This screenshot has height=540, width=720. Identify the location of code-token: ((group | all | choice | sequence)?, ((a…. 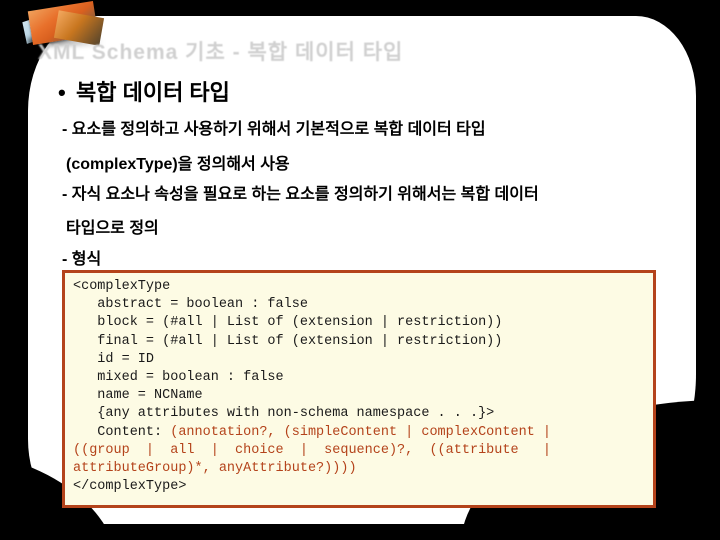
(312, 450).